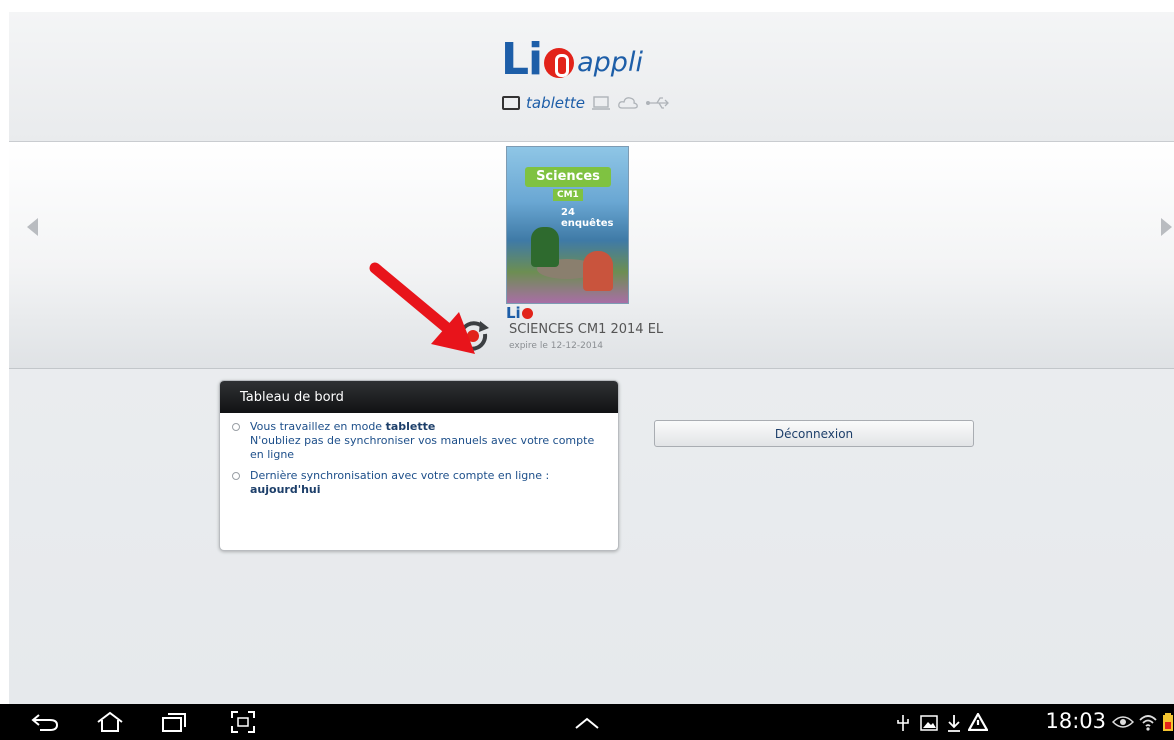 The image size is (1174, 740). Describe the element at coordinates (527, 313) in the screenshot. I see `book-brand-b-icon` at that location.